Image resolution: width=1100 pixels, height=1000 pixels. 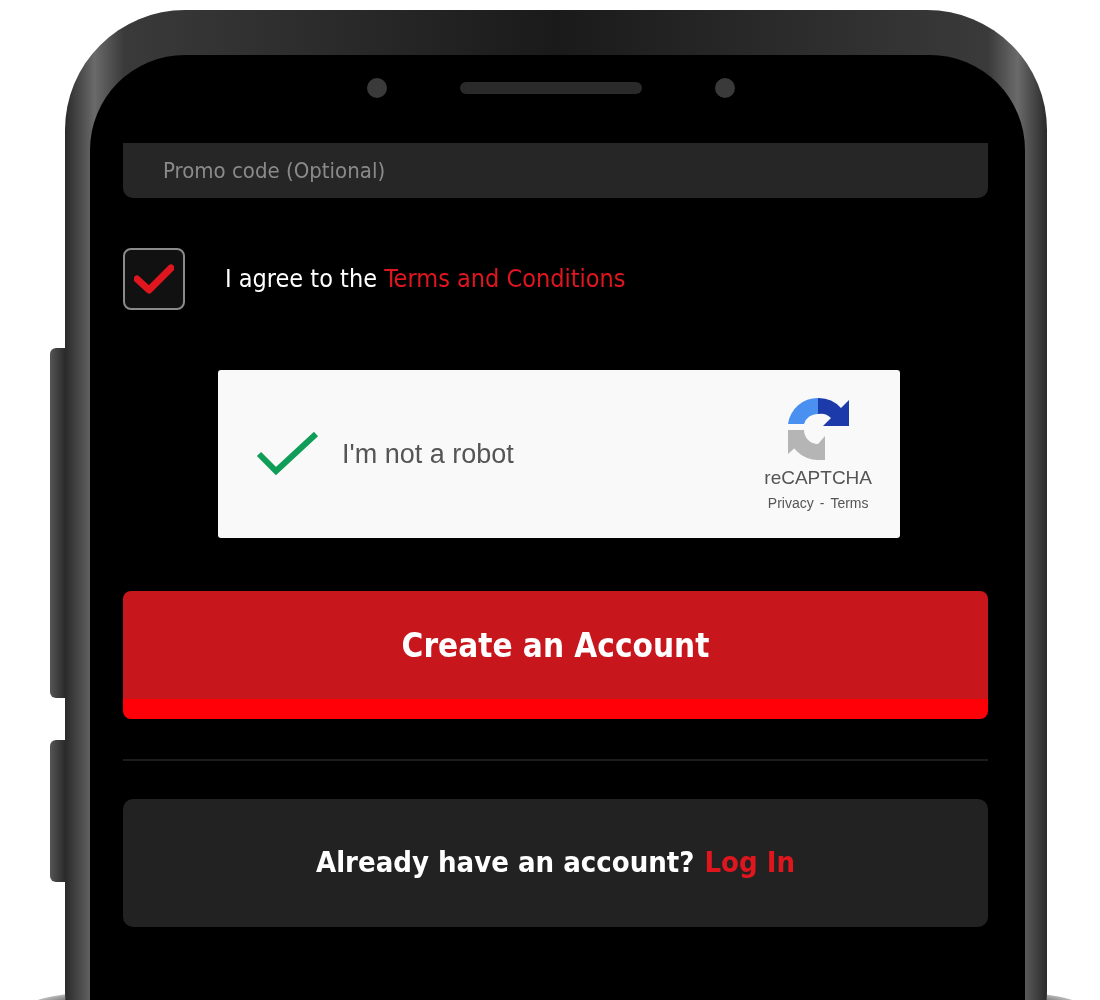 I want to click on login-prompt: Already have an account?, so click(x=505, y=863).